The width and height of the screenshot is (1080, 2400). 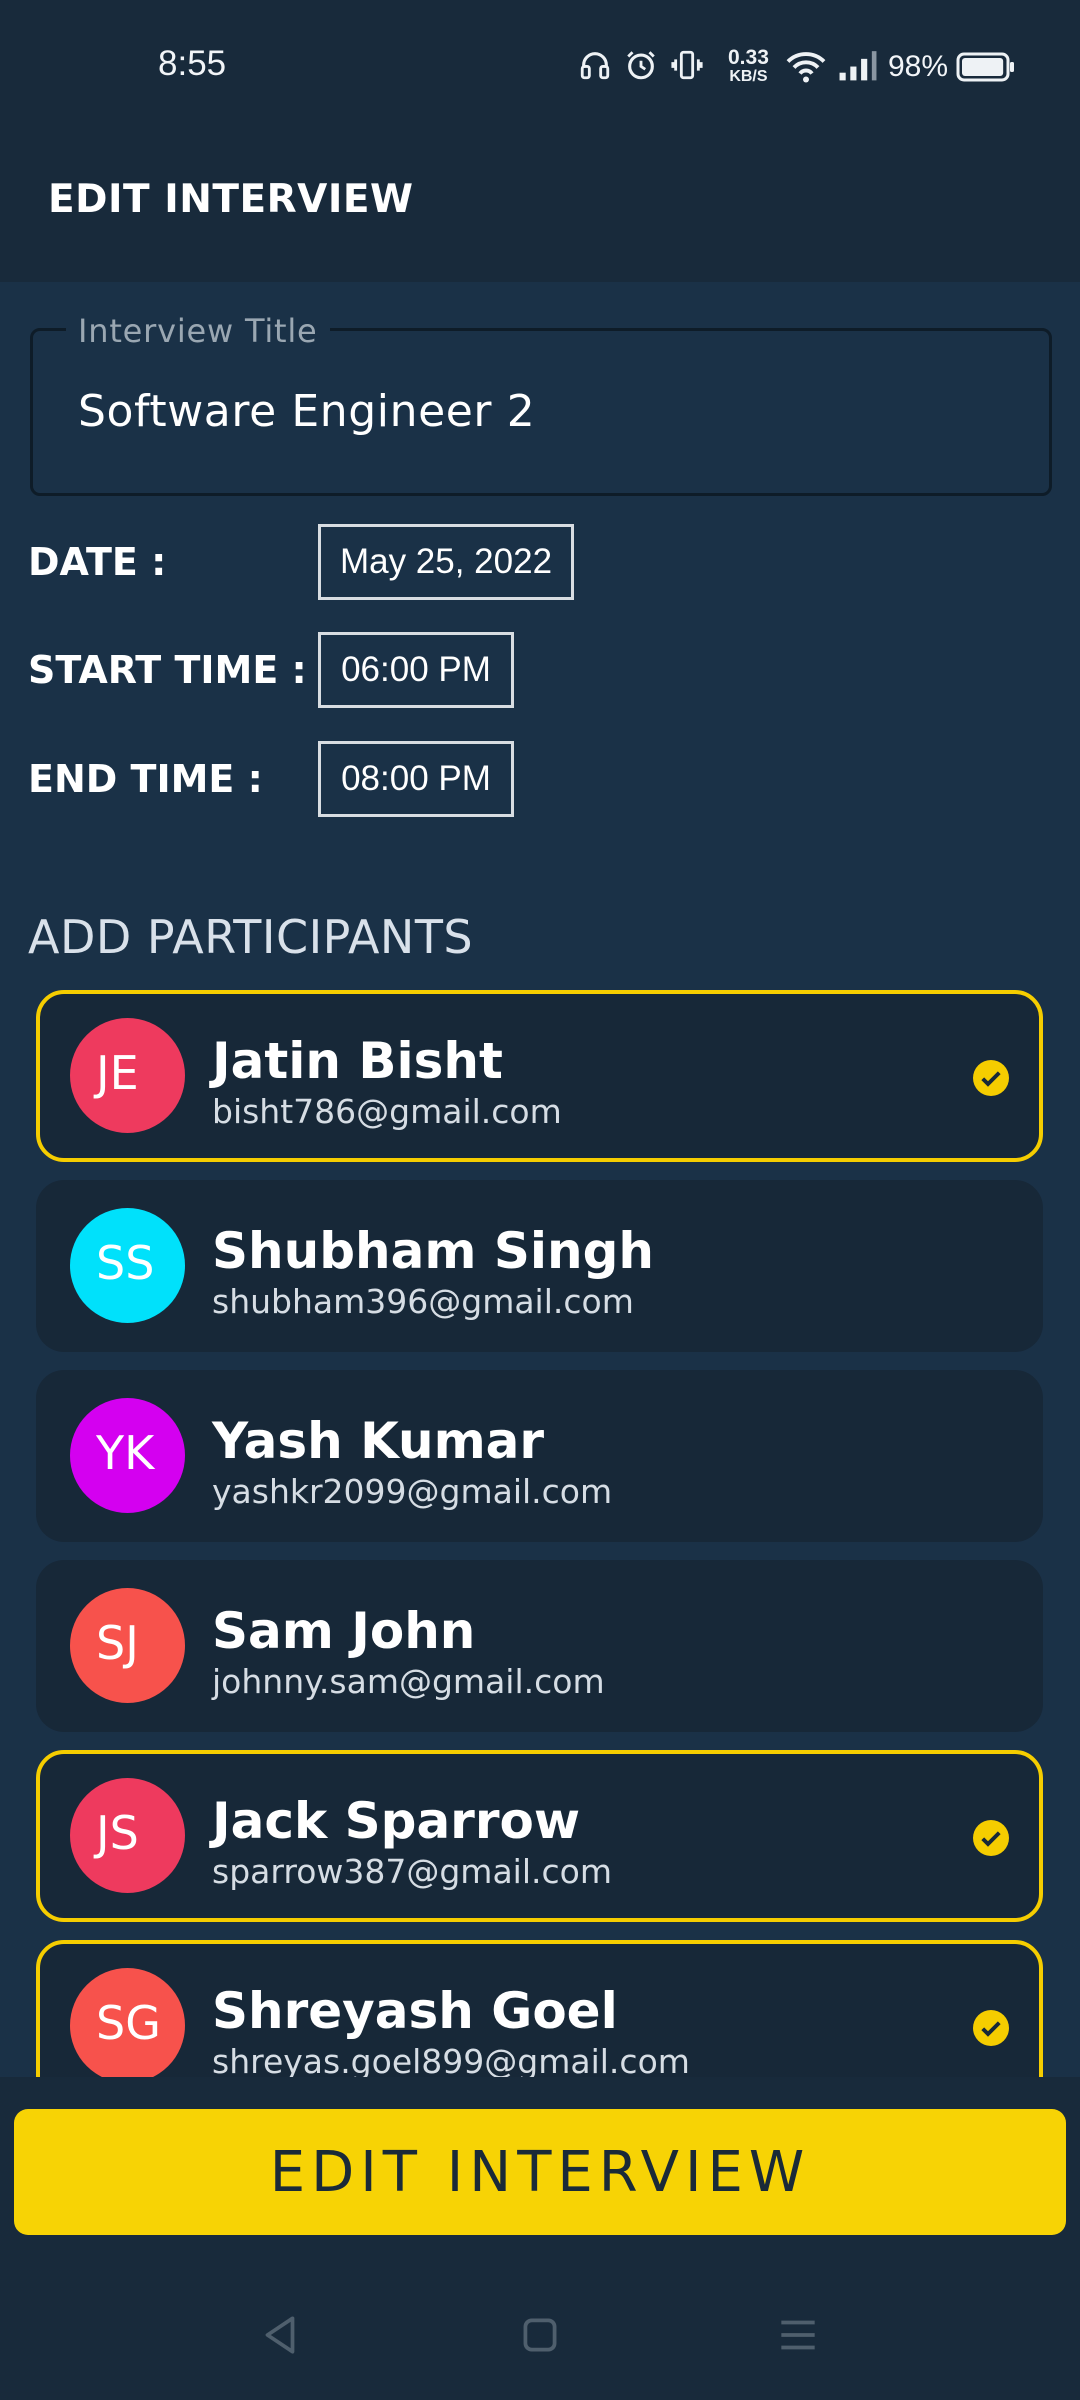 What do you see at coordinates (167, 670) in the screenshot?
I see `start-time-label: START TIME :` at bounding box center [167, 670].